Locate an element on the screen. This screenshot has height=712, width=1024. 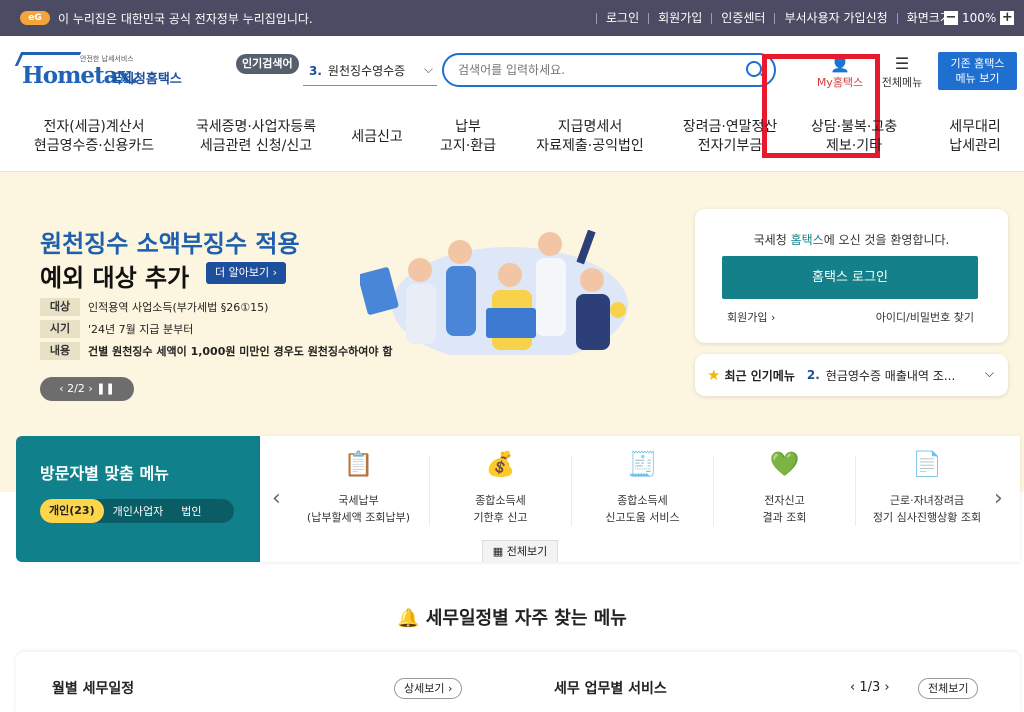
hero-row-text: 건별 원천징수 세액이 1,000원 미만인 경우도 원천징수하여야 함 is located at coordinates (240, 351).